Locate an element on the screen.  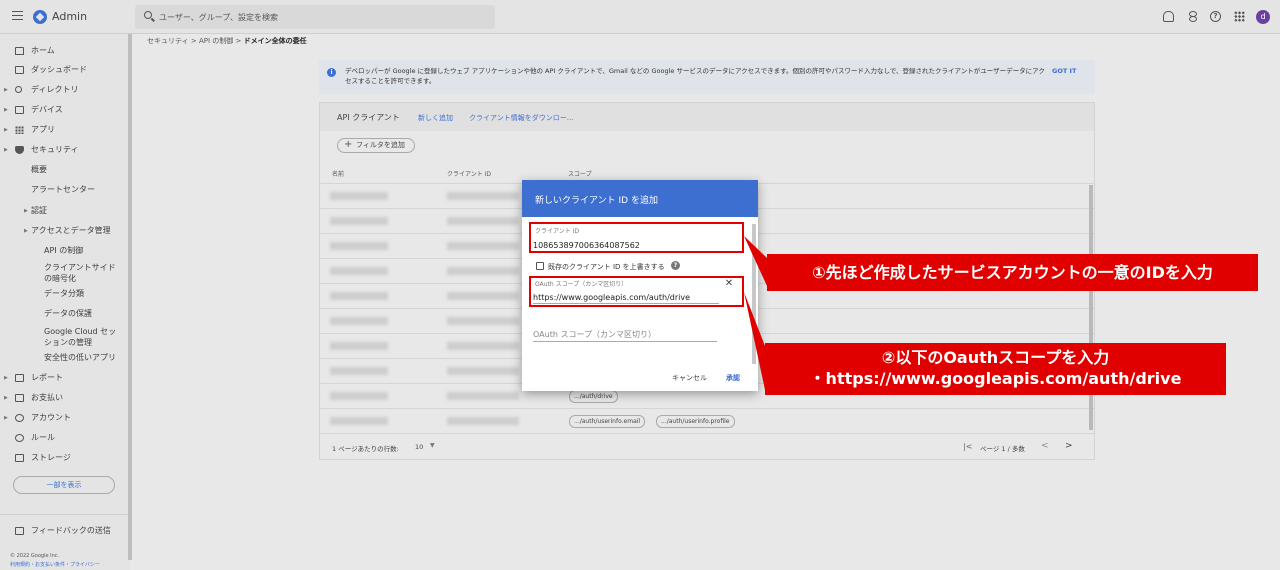
callout2-line1: ②以下のOauthスコープを入力 is located at coordinates (995, 357).